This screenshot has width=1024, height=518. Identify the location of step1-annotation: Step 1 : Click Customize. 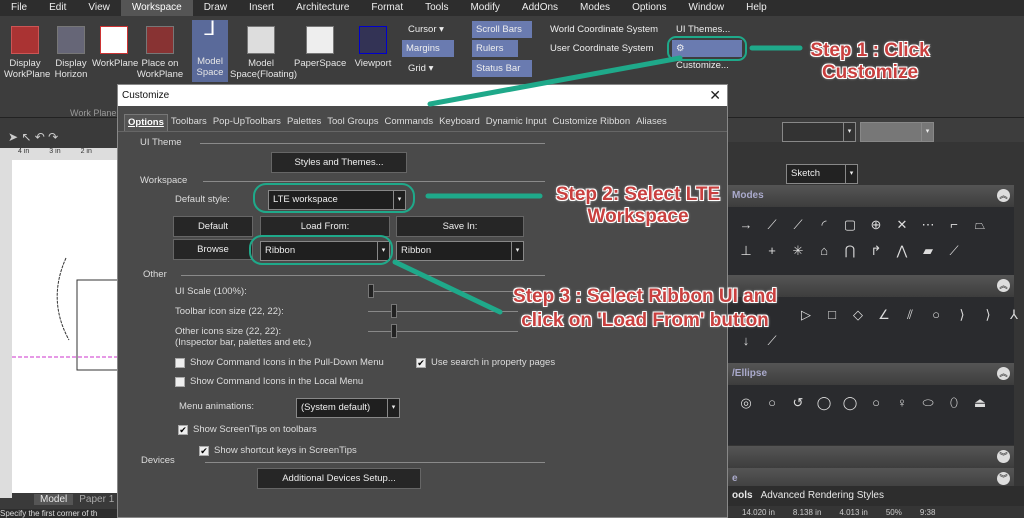
(870, 61).